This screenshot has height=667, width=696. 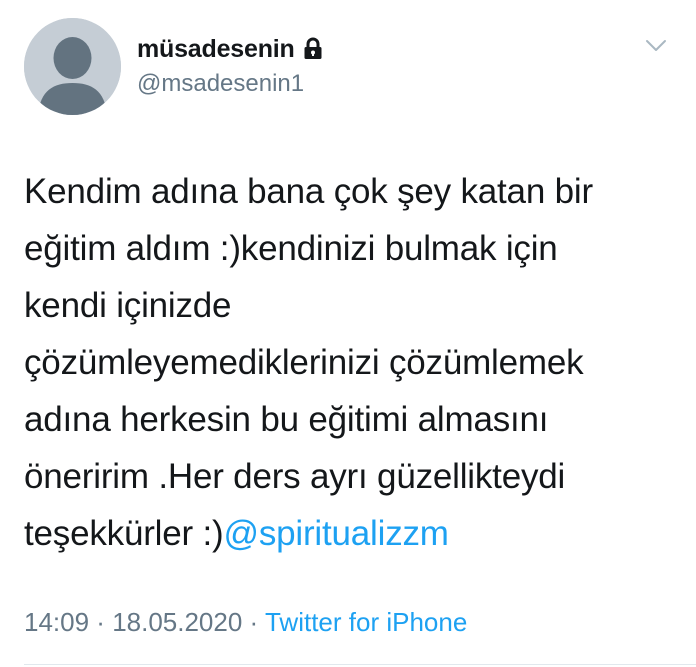 What do you see at coordinates (128, 305) in the screenshot?
I see `tweet-text-line: kendi içinizde` at bounding box center [128, 305].